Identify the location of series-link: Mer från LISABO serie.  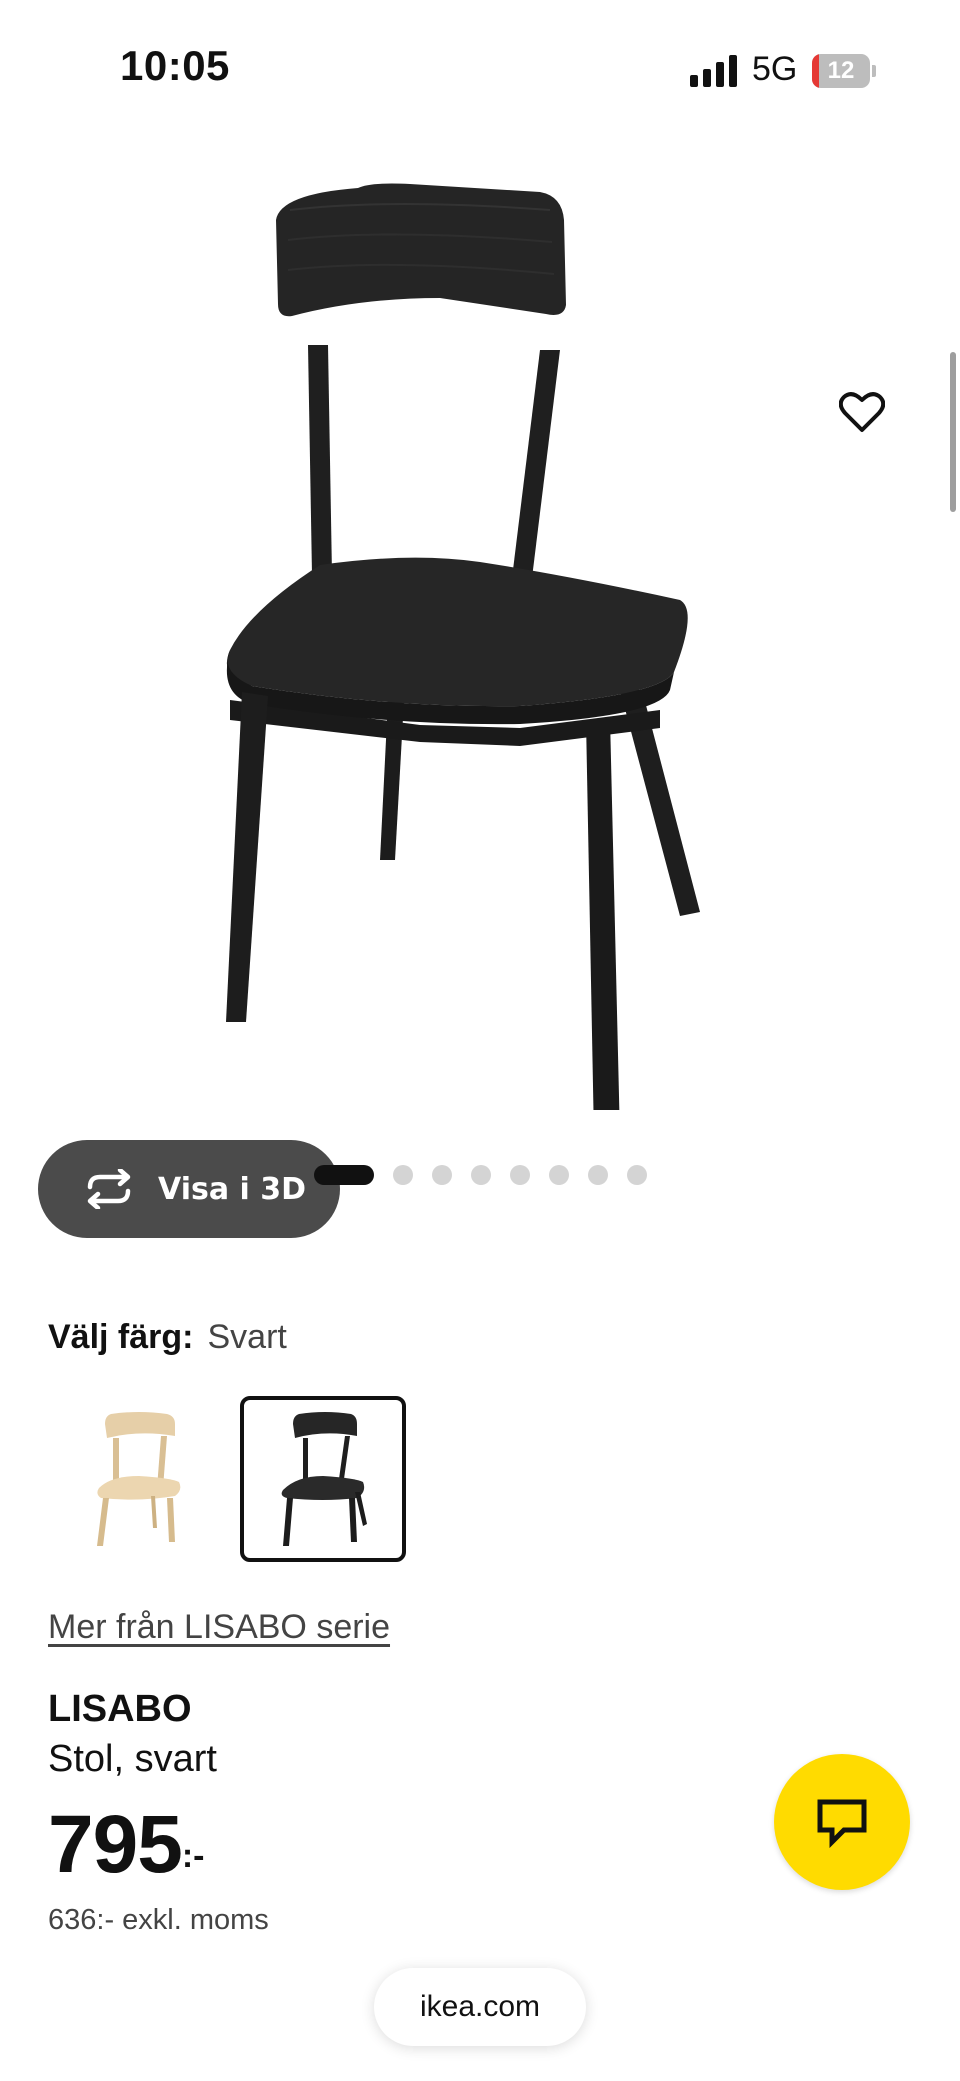
(219, 1627).